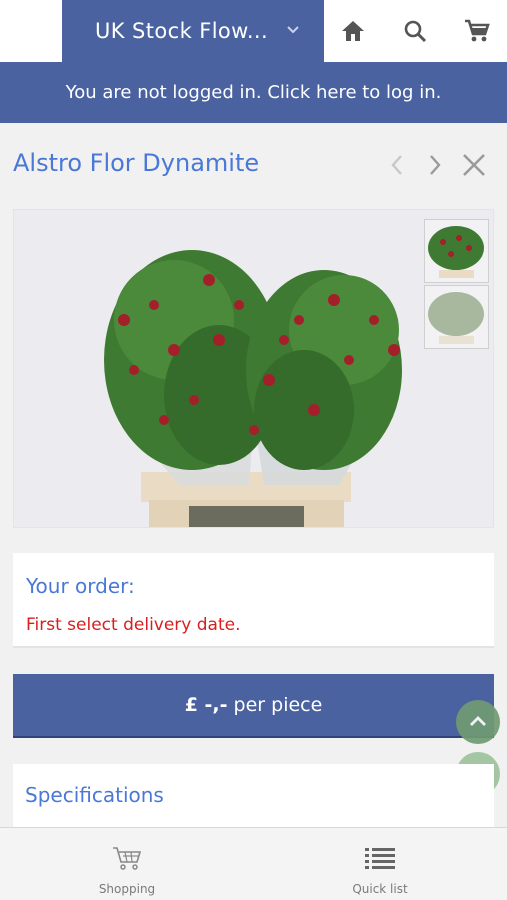 This screenshot has width=507, height=900. I want to click on thumbnail-strip, so click(456, 285).